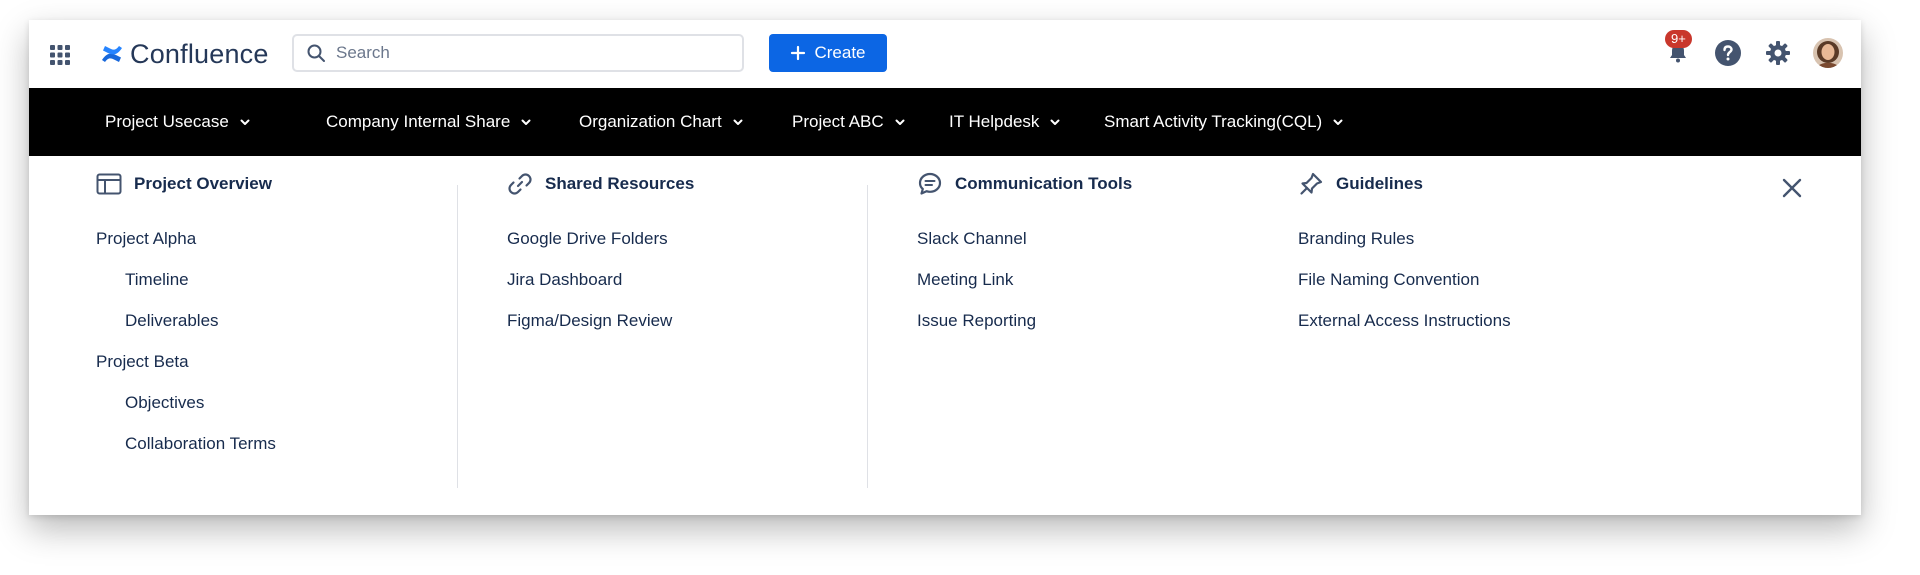  What do you see at coordinates (1024, 238) in the screenshot?
I see `menu-link-slack-channel: Slack Channel` at bounding box center [1024, 238].